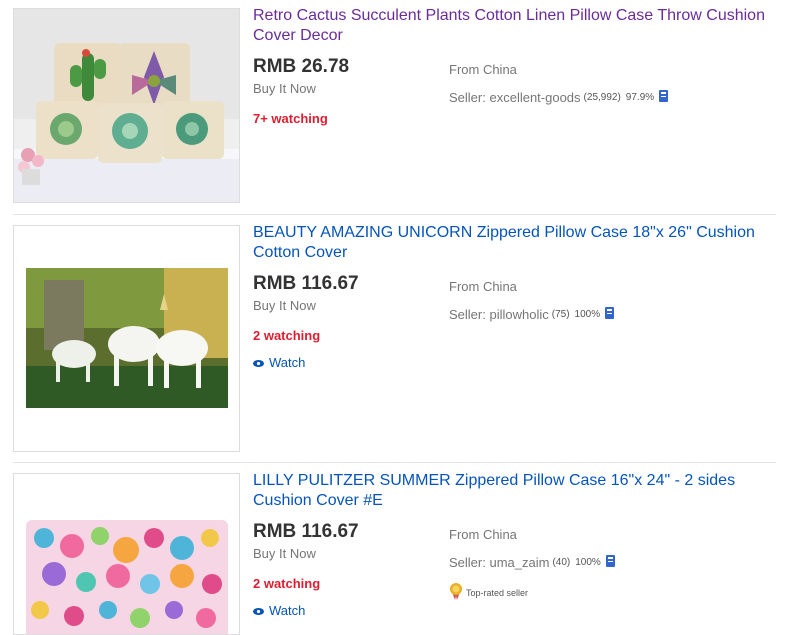 The width and height of the screenshot is (789, 635). I want to click on pillow-back-left, so click(88, 76).